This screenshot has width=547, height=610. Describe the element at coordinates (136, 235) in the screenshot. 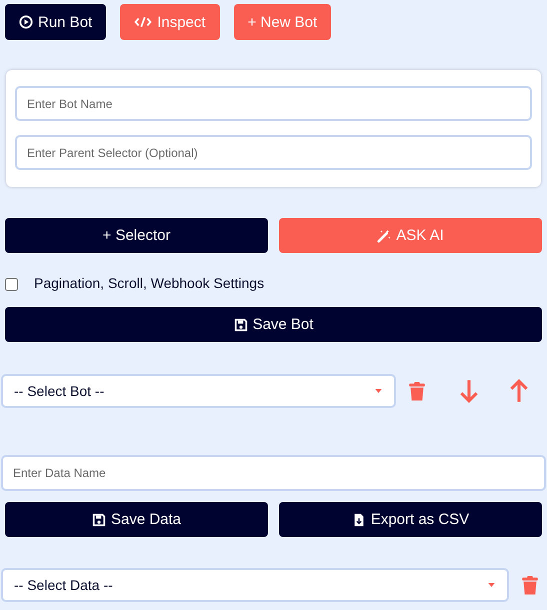

I see `action-button: + Selector` at that location.